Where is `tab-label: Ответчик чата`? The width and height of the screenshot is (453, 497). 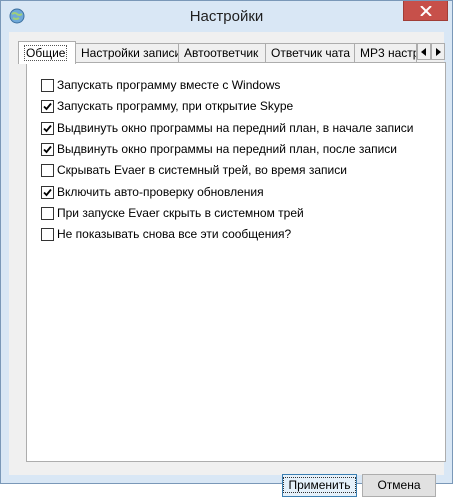 tab-label: Ответчик чата is located at coordinates (311, 53).